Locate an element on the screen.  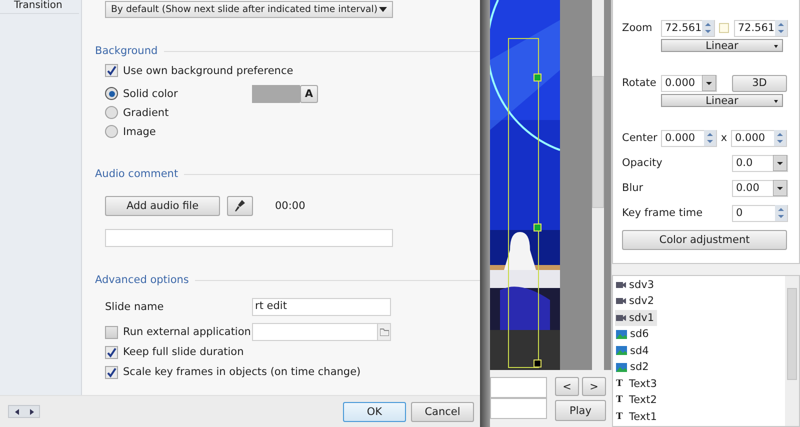
microphone-icon is located at coordinates (240, 206).